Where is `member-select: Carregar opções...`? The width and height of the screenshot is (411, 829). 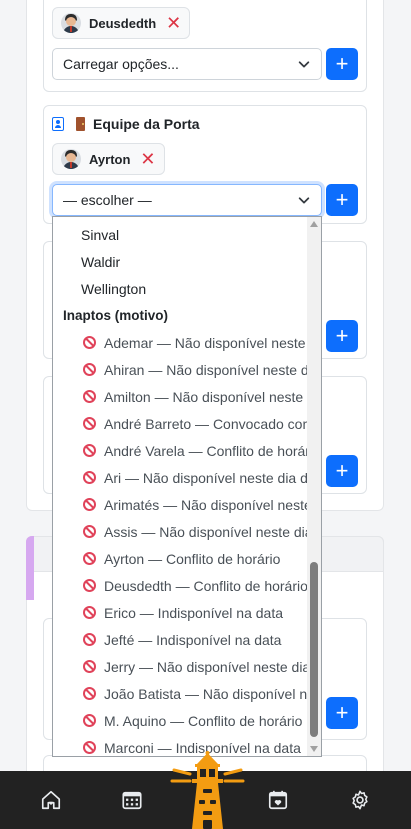
member-select: Carregar opções... is located at coordinates (187, 64).